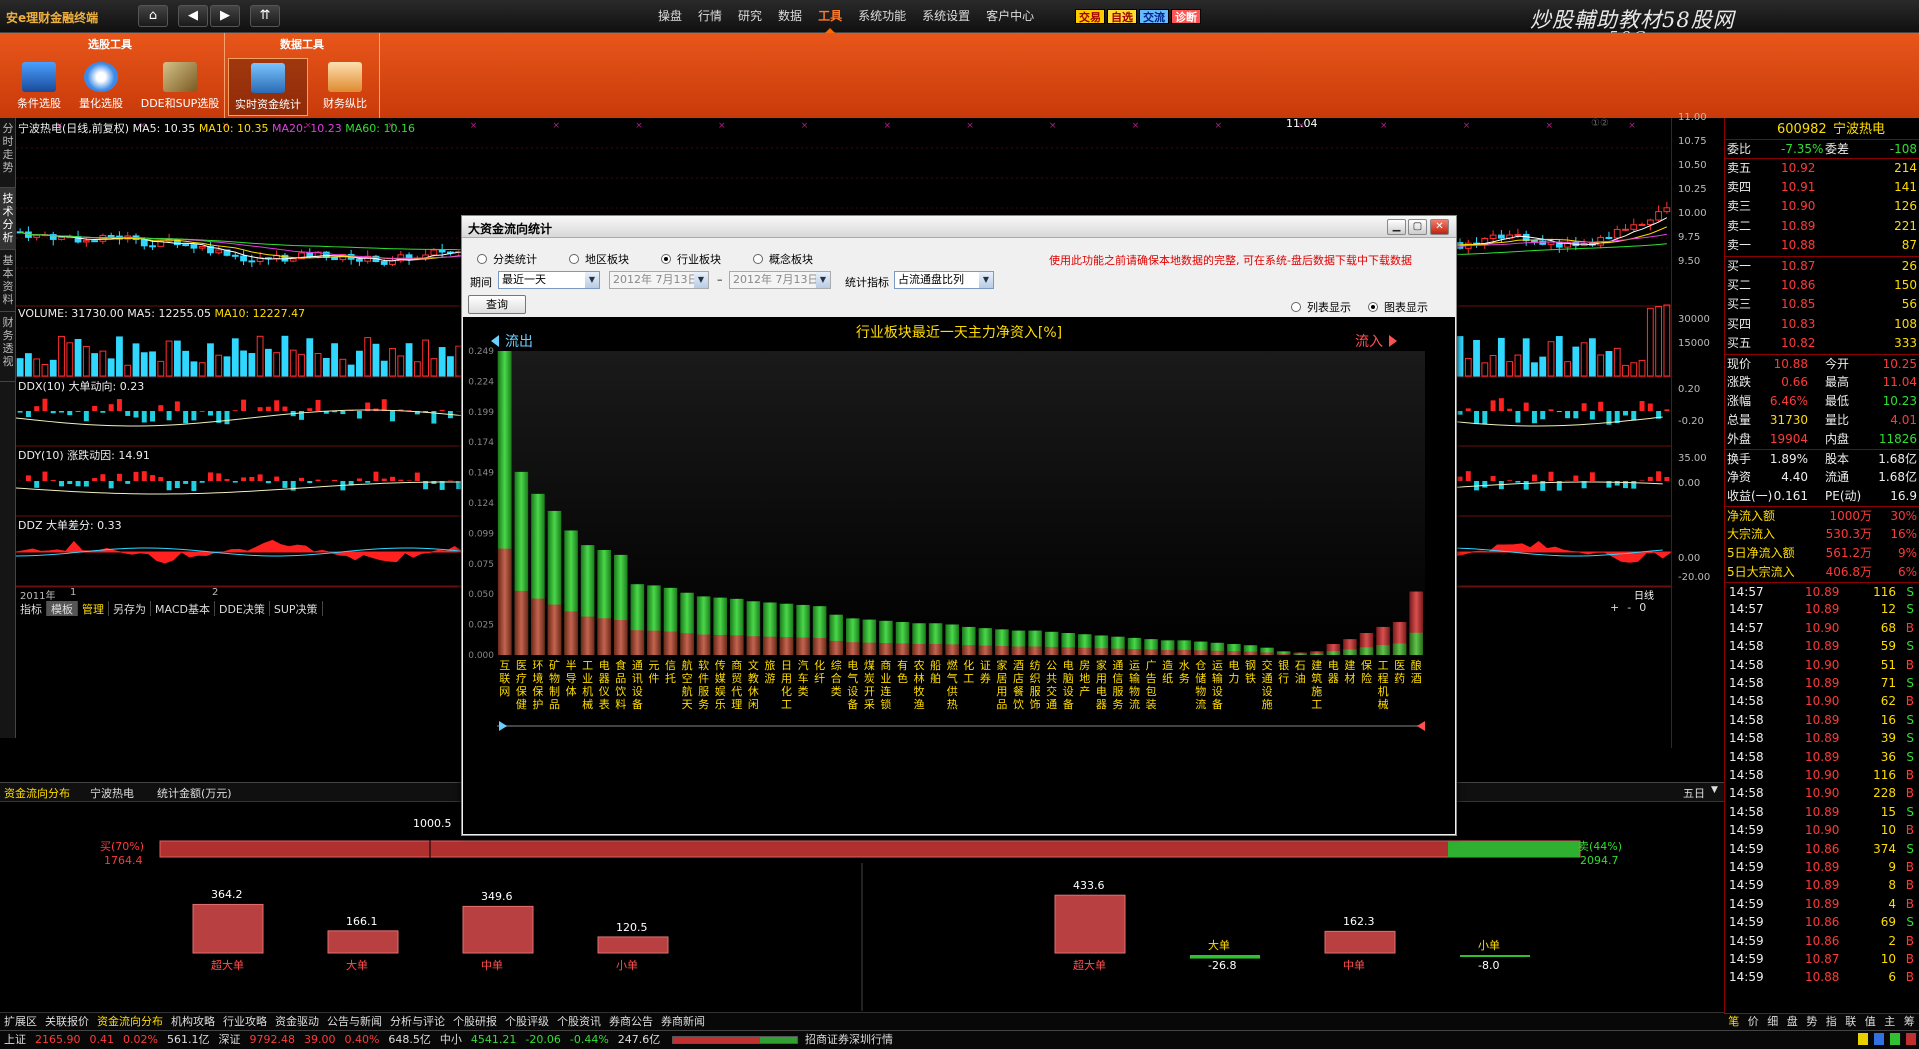  I want to click on vtab-2: 基本资料, so click(8, 281).